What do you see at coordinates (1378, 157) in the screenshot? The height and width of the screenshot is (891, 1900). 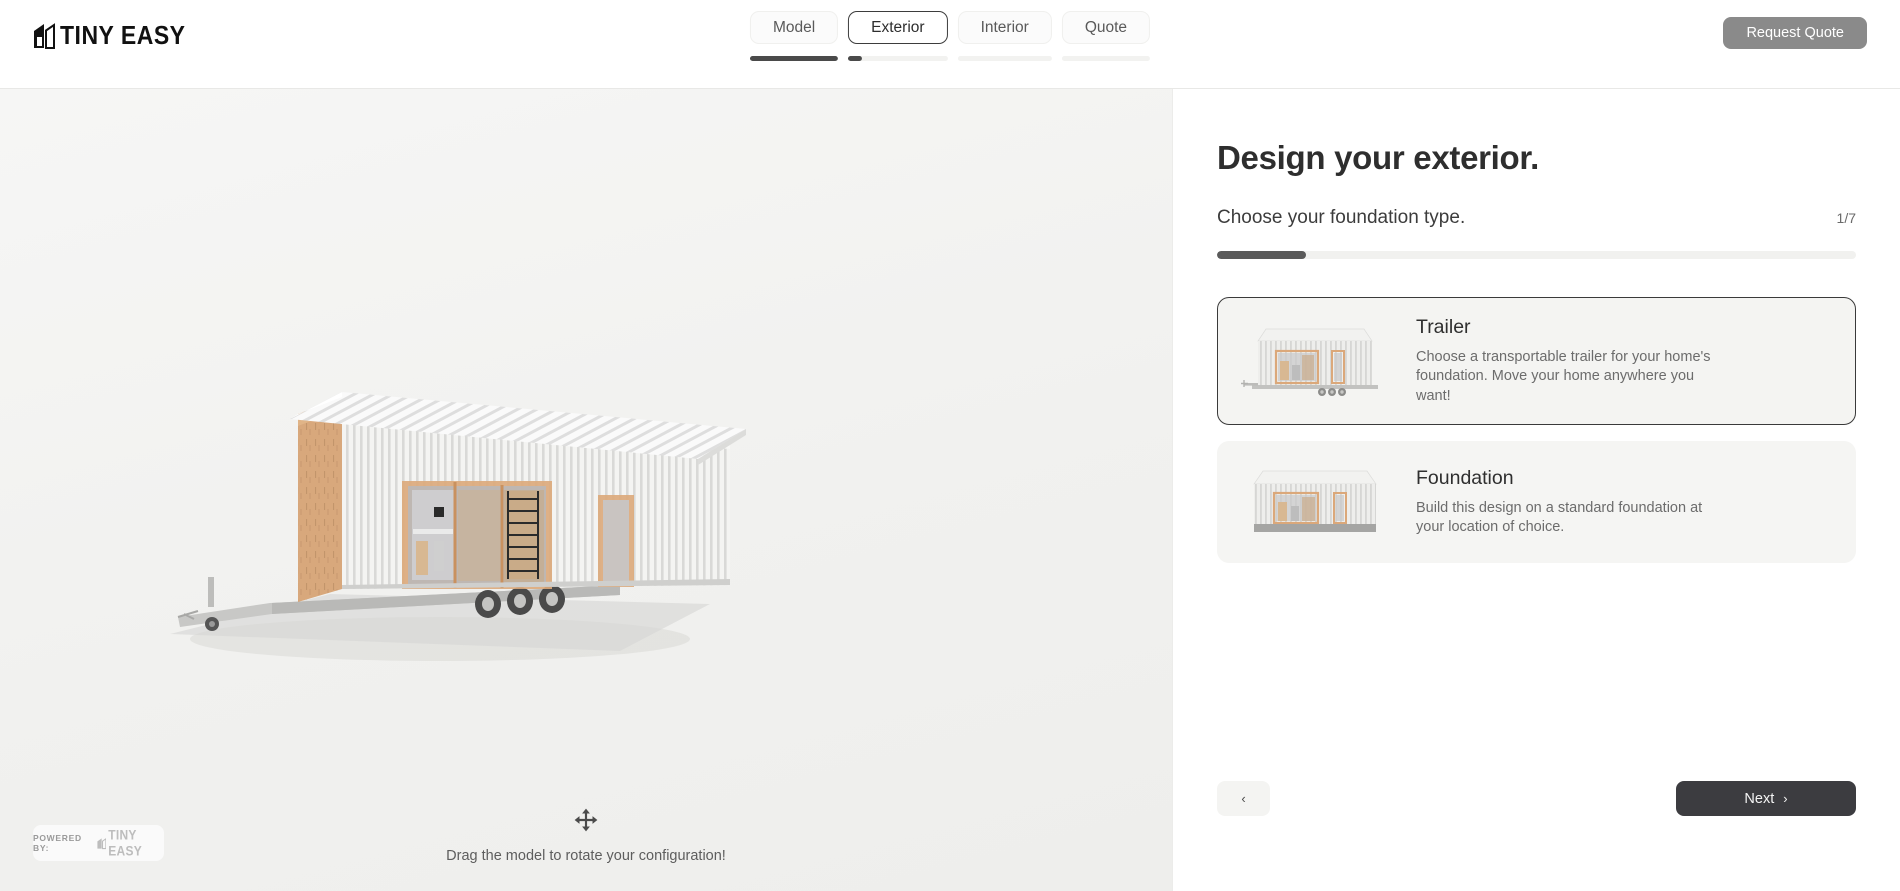 I see `page-title: Design your exterior.` at bounding box center [1378, 157].